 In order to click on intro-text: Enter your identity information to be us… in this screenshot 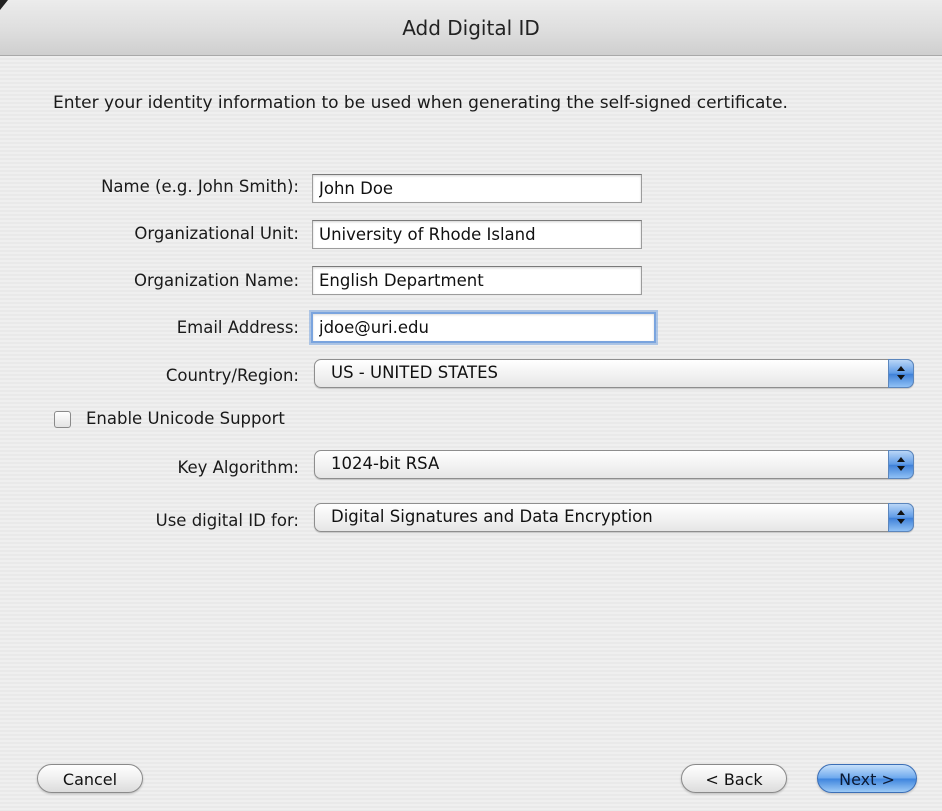, I will do `click(420, 103)`.